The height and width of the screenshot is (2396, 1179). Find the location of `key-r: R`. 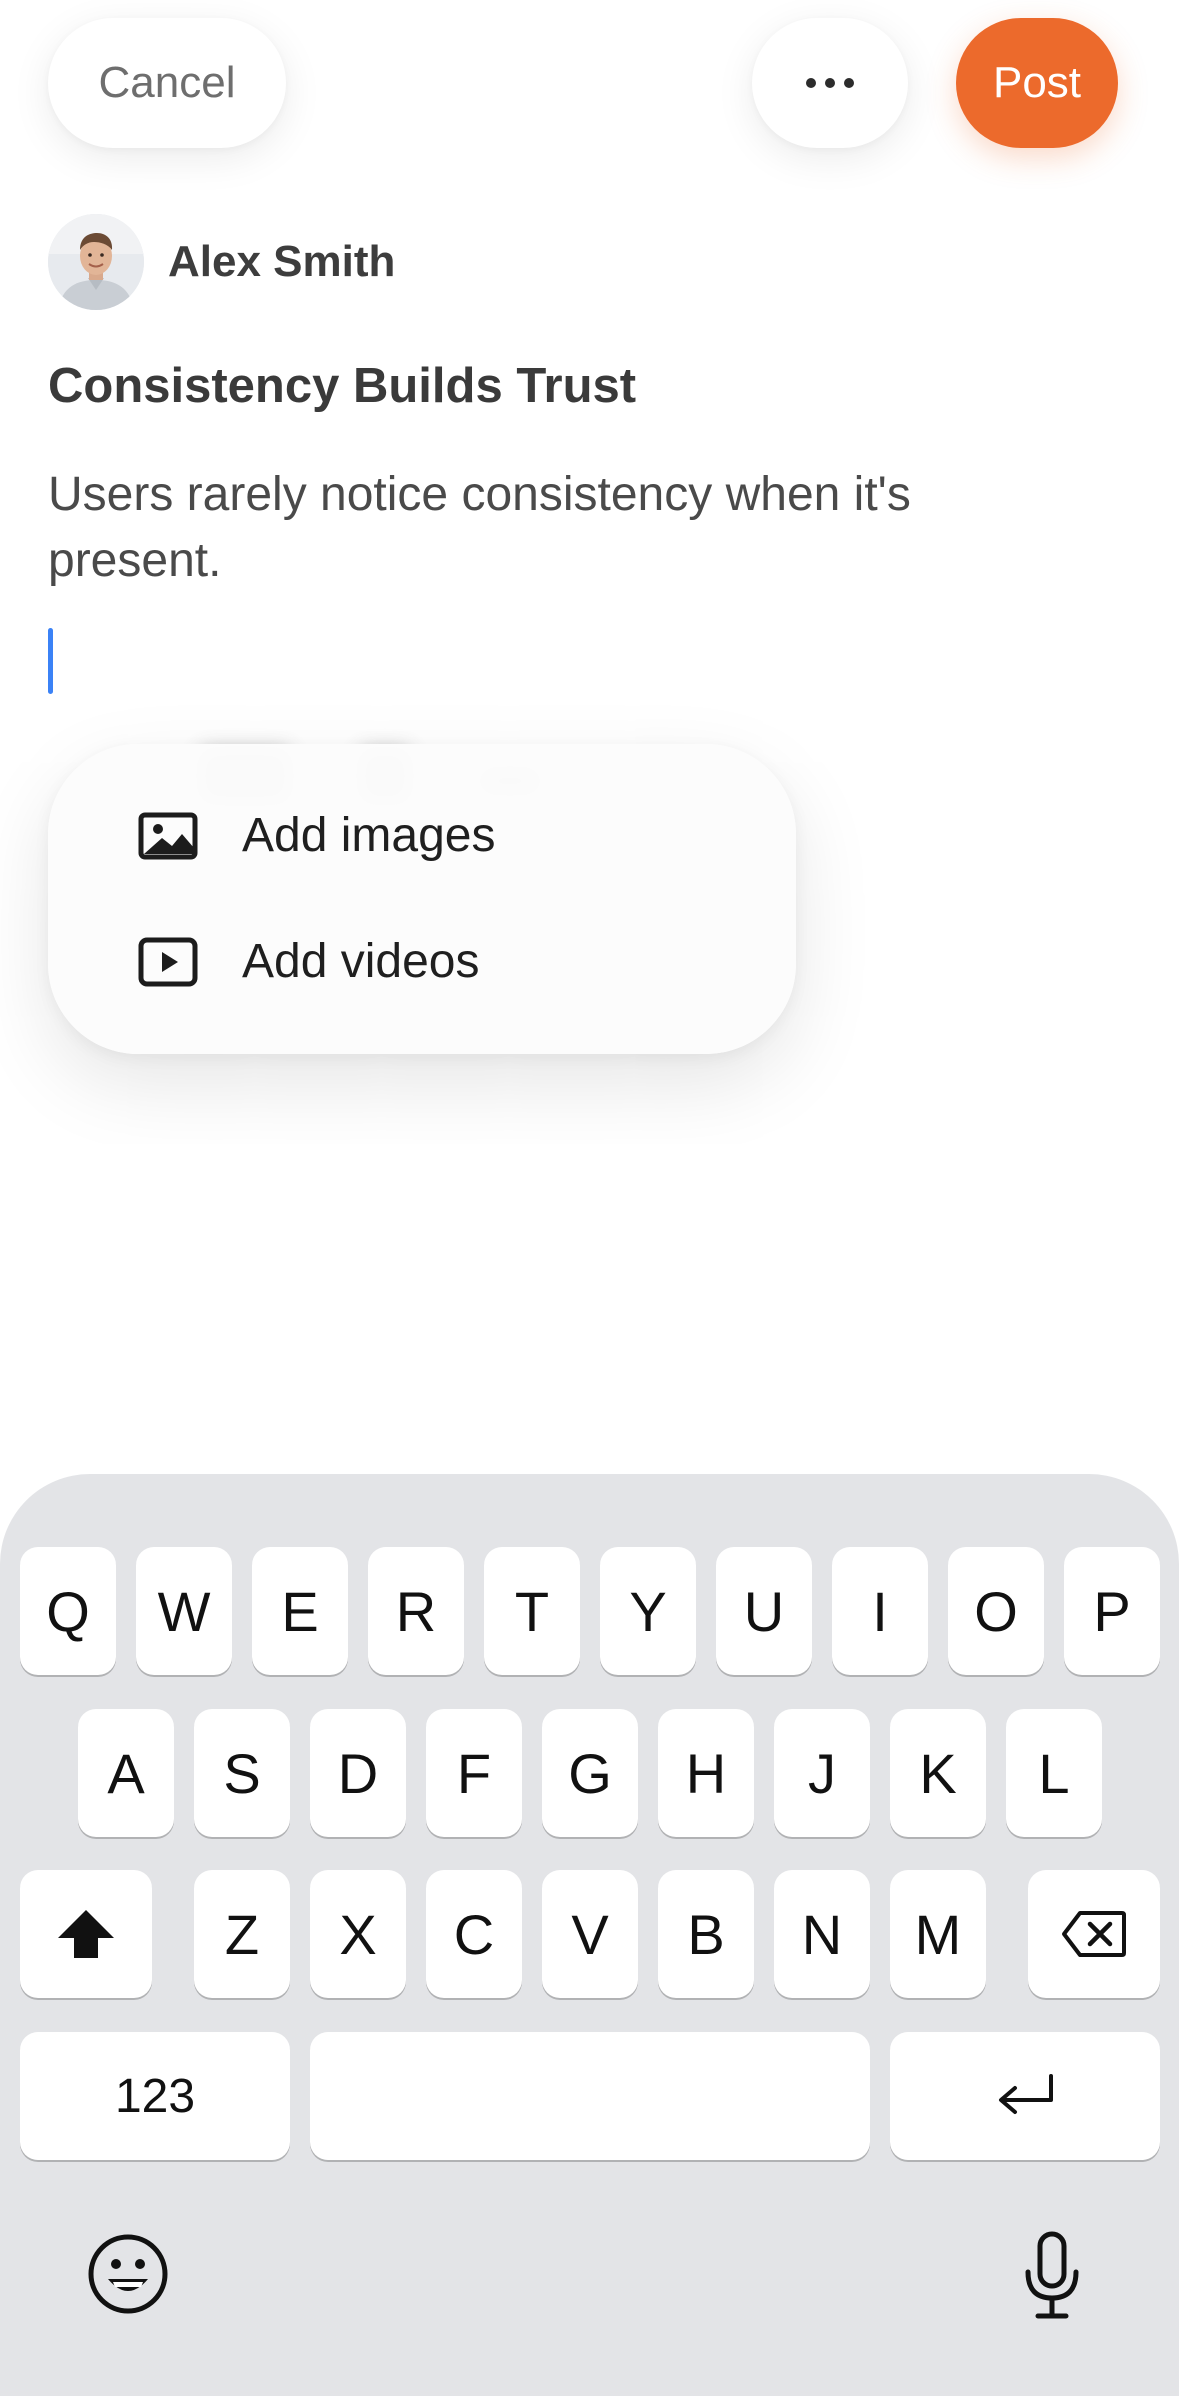

key-r: R is located at coordinates (416, 1611).